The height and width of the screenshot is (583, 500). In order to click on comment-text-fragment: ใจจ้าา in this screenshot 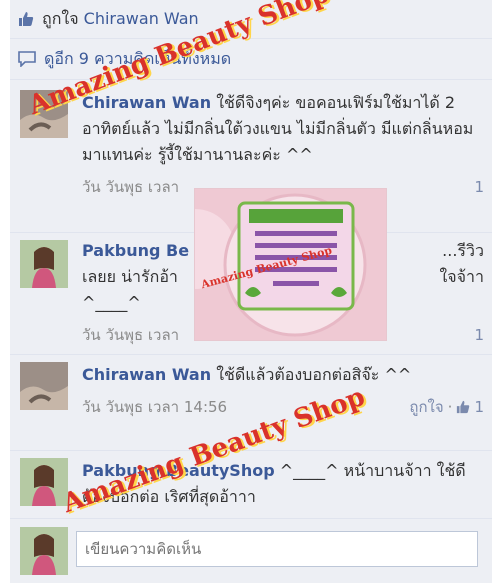, I will do `click(461, 276)`.